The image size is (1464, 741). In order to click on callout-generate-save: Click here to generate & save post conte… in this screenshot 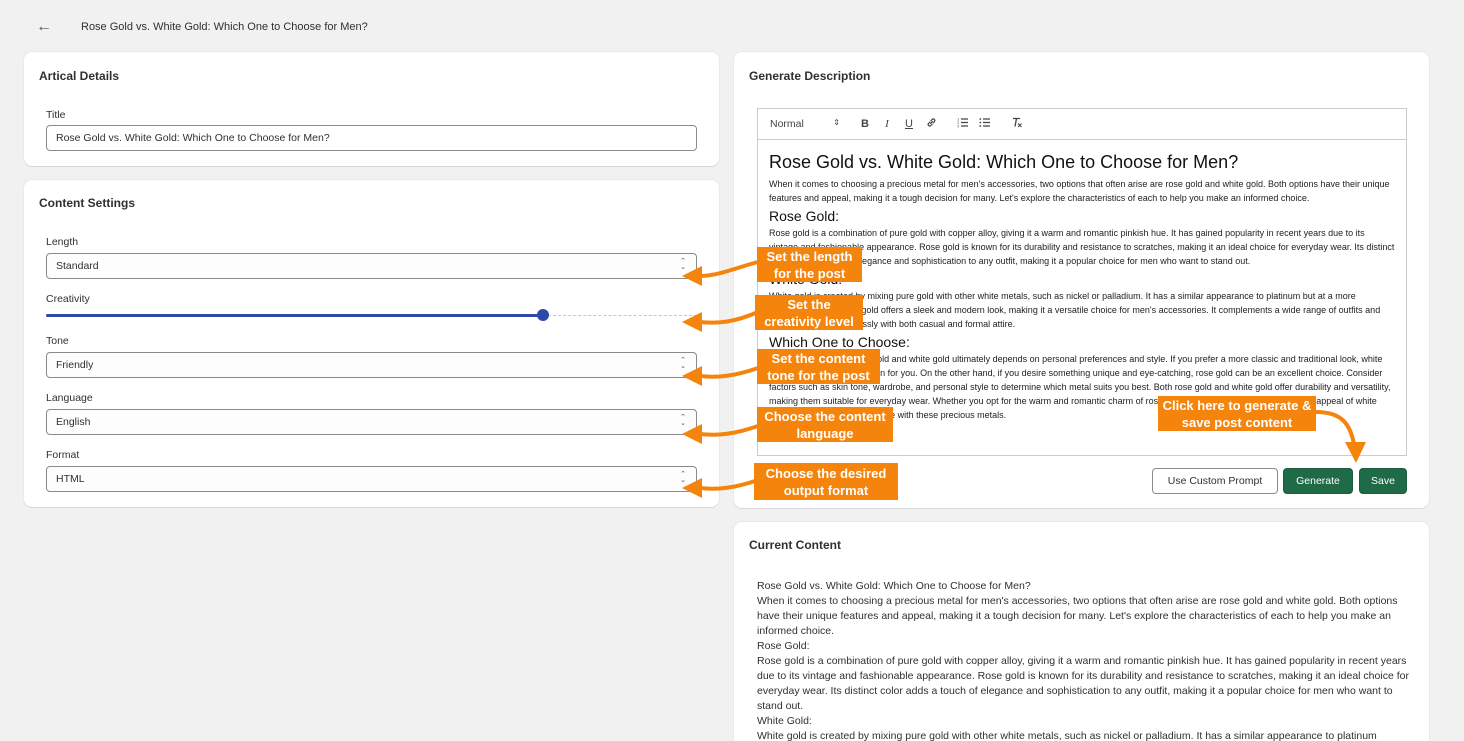, I will do `click(1237, 413)`.